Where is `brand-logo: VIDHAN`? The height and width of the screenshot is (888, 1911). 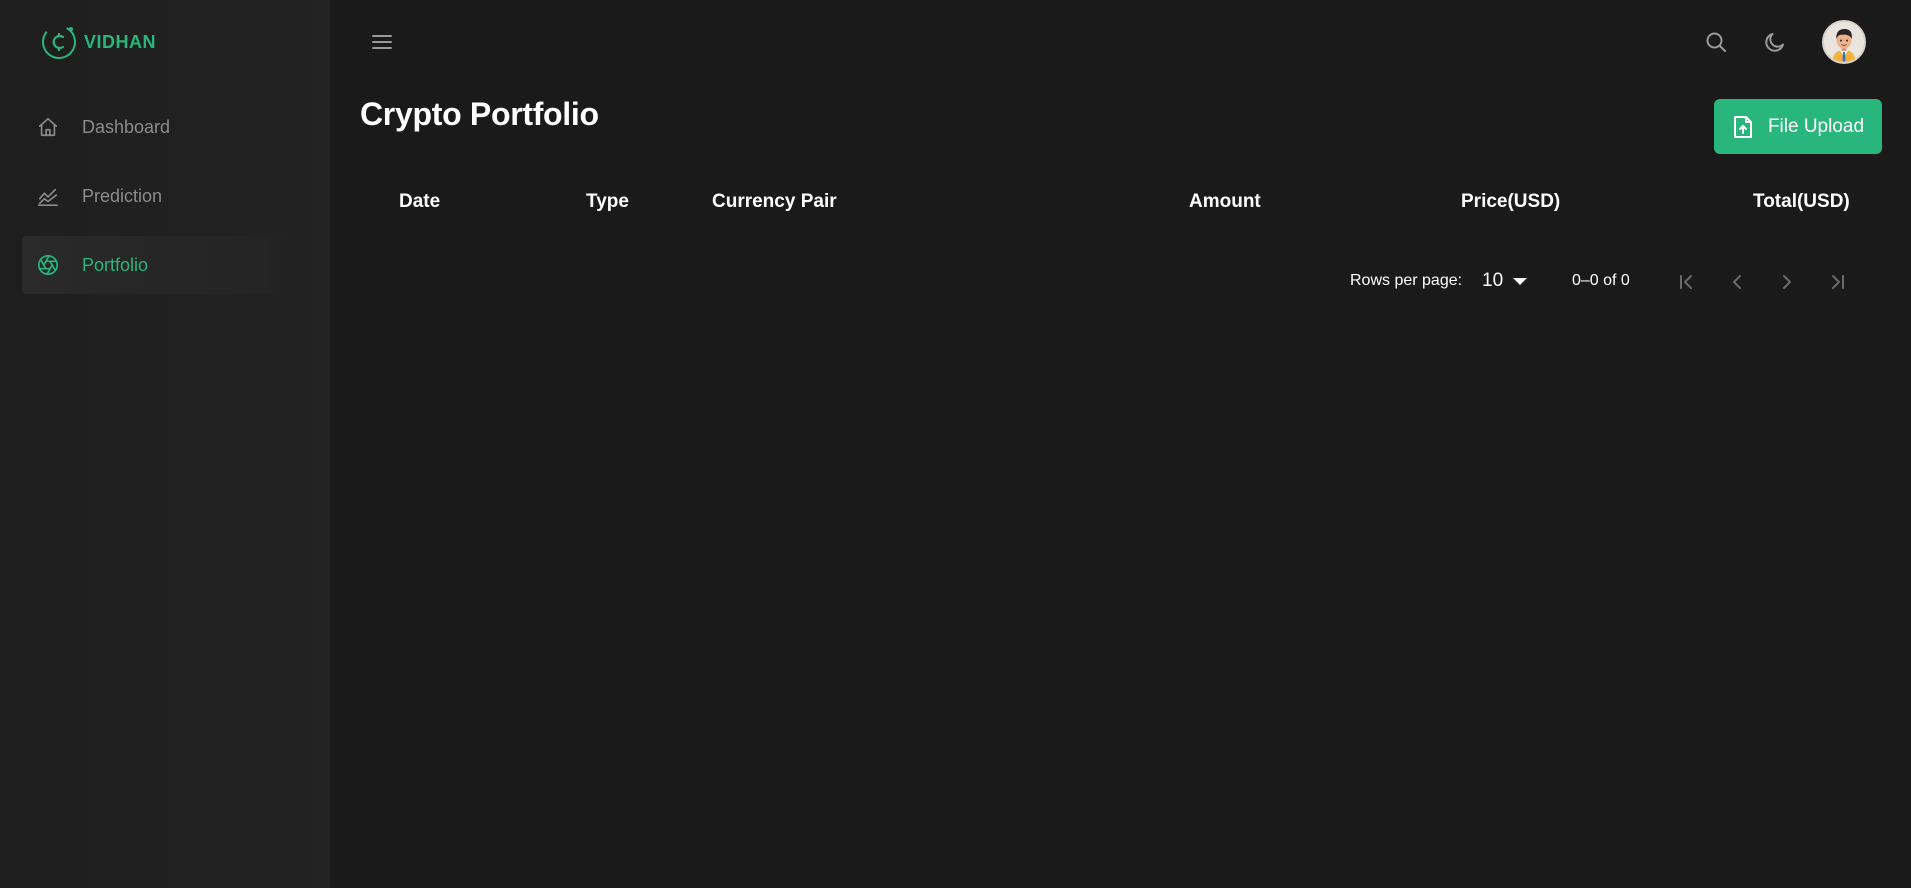 brand-logo: VIDHAN is located at coordinates (98, 42).